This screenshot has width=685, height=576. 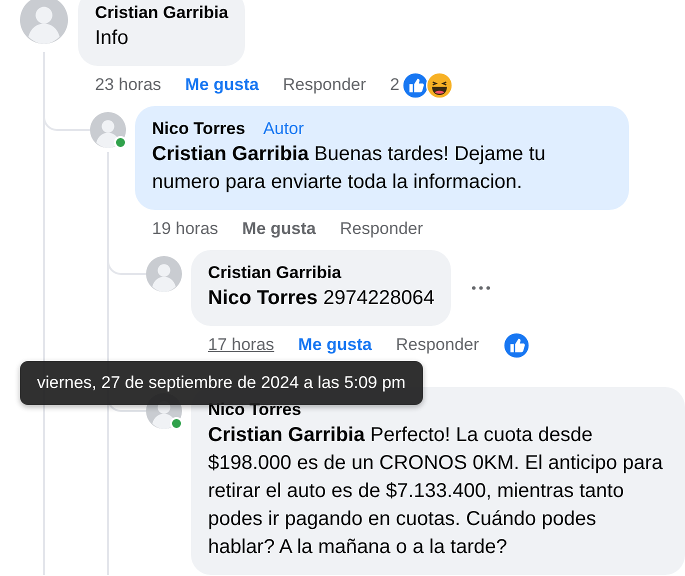 I want to click on comment-text: Cristian Garribia Buenas tardes! Dejame tu numero para enviarte toda la informacion., so click(x=349, y=168).